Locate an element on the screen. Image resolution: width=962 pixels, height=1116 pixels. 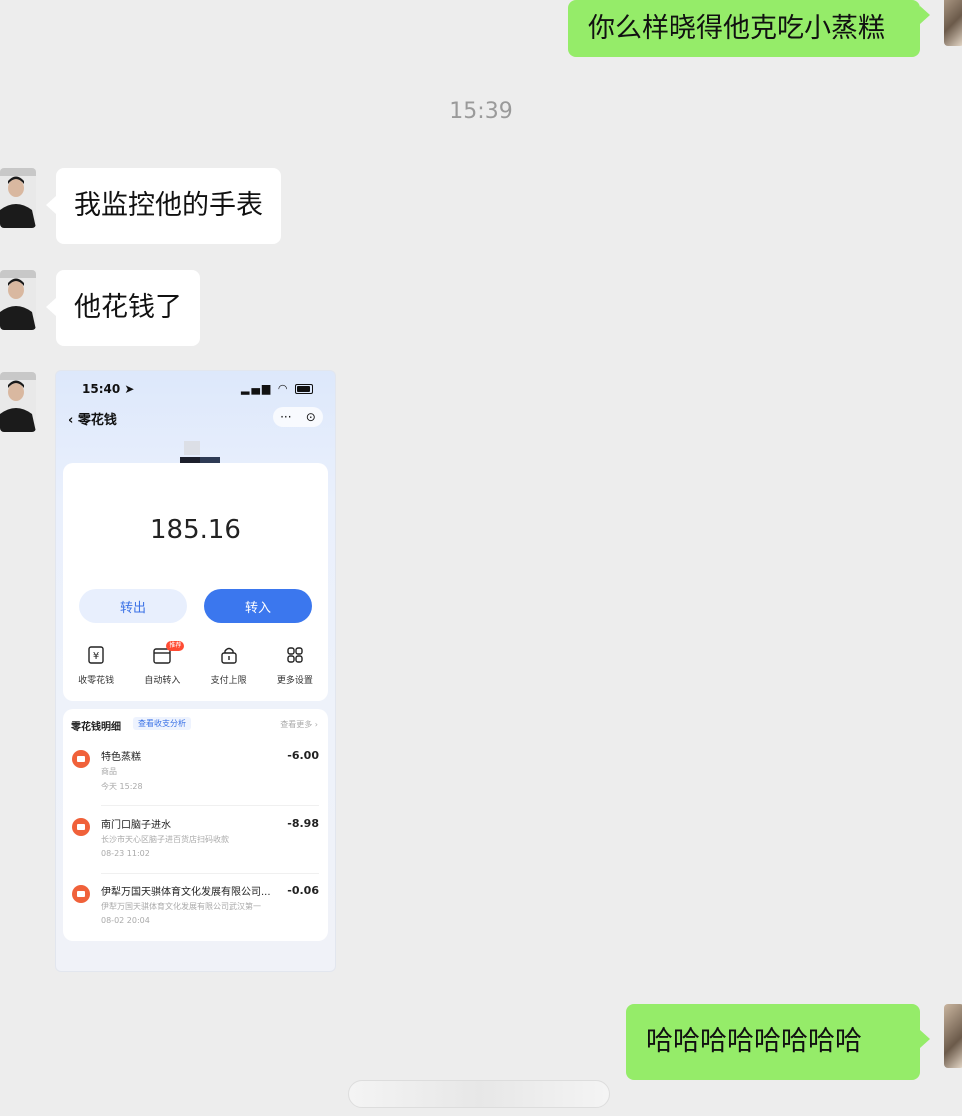
analysis-link: 查看收支分析 is located at coordinates (162, 723).